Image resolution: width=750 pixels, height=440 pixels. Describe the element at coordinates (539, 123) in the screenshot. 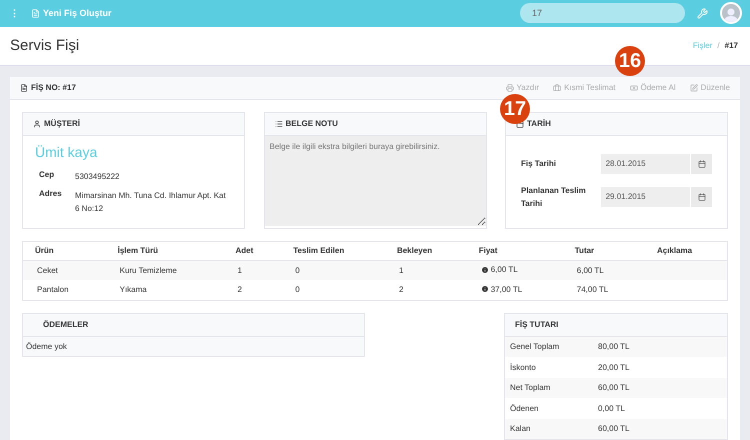

I see `card-title: TARİH` at that location.